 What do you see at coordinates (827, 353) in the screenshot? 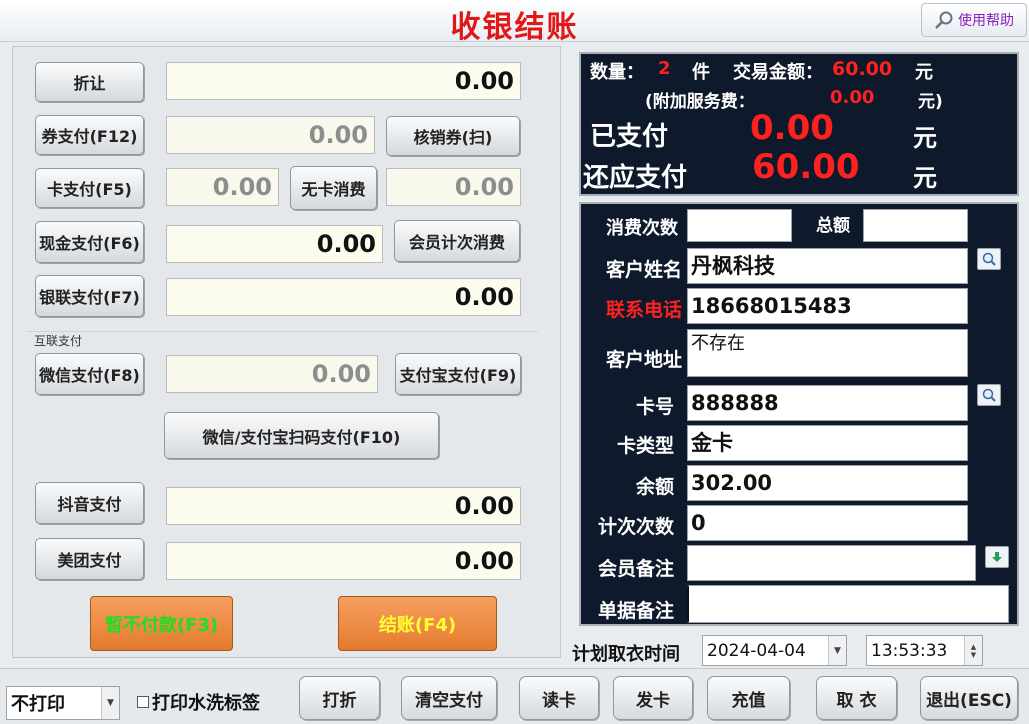
I see `address-field: 不存在` at bounding box center [827, 353].